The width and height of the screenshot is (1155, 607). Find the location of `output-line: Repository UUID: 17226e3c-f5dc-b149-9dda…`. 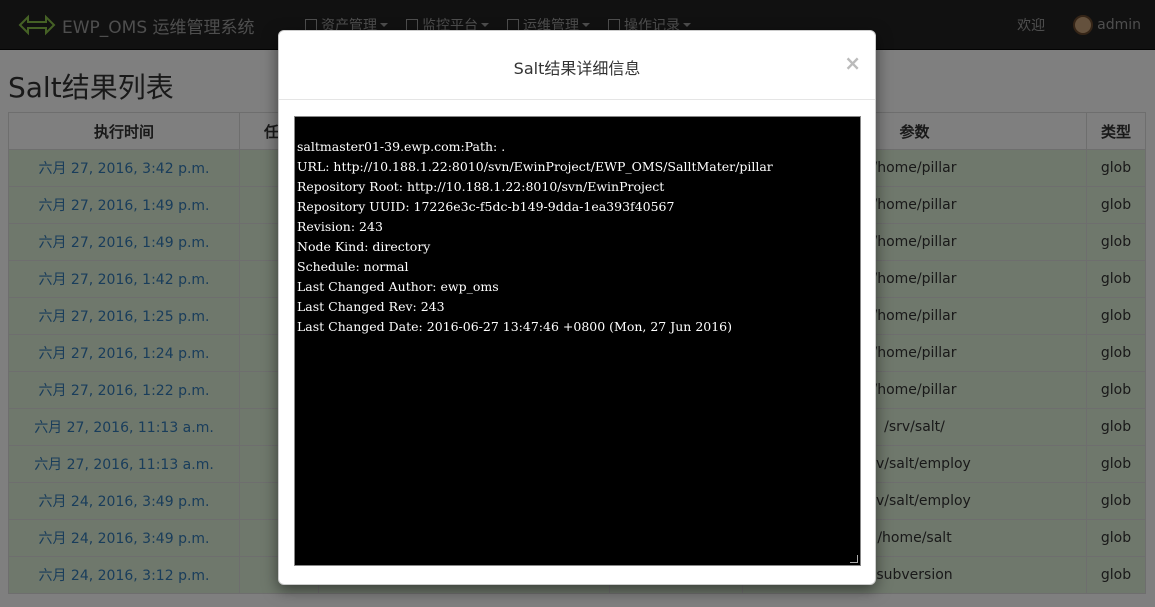

output-line: Repository UUID: 17226e3c-f5dc-b149-9dda… is located at coordinates (486, 206).